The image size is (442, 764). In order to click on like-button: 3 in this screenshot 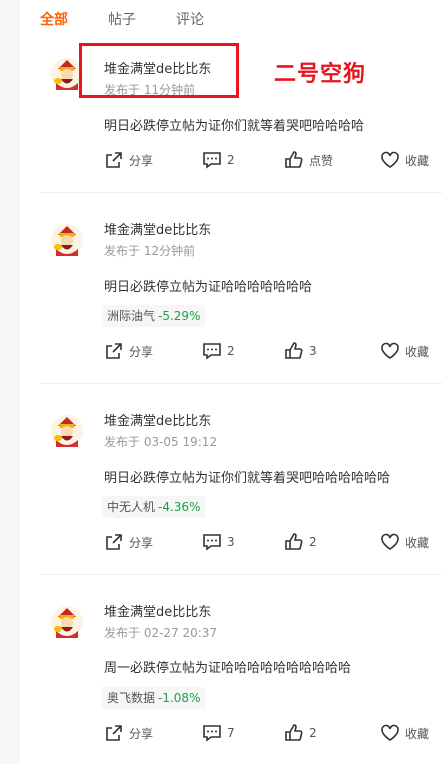, I will do `click(300, 351)`.